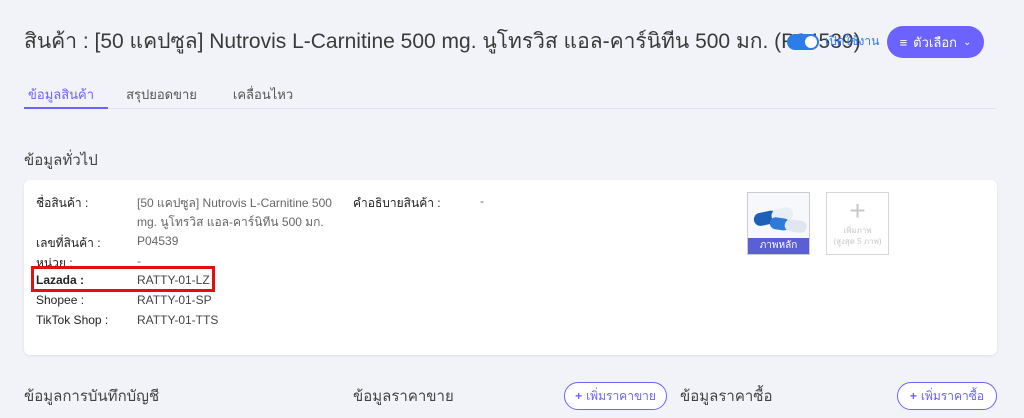 This screenshot has width=1024, height=418. What do you see at coordinates (952, 395) in the screenshot?
I see `add-buy-price-label: เพิ่มราคาซื้อ` at bounding box center [952, 395].